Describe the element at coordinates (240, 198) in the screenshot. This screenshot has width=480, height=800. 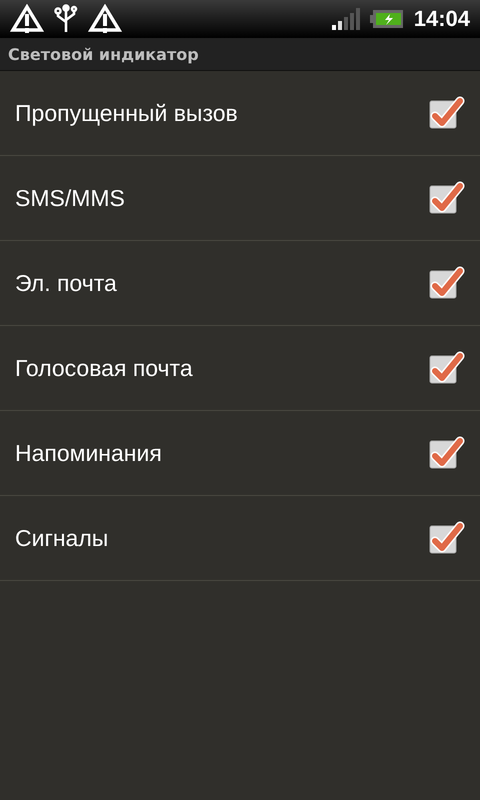
I see `setting-row: SMS/MMS` at that location.